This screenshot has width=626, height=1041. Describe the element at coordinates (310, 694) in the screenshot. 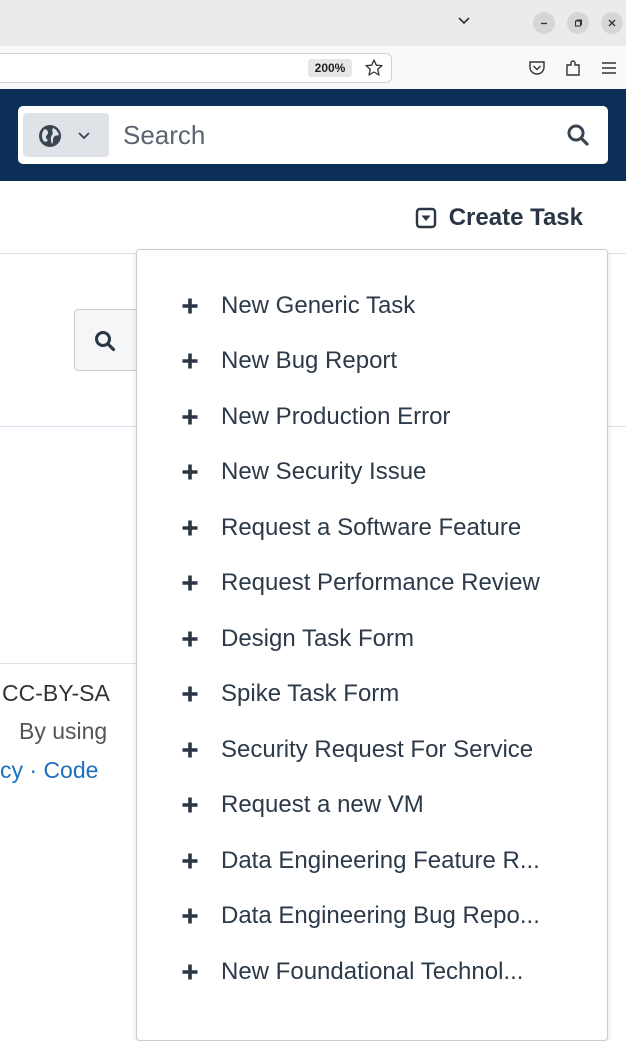

I see `dropdown-menu-item-label: Spike Task Form` at that location.